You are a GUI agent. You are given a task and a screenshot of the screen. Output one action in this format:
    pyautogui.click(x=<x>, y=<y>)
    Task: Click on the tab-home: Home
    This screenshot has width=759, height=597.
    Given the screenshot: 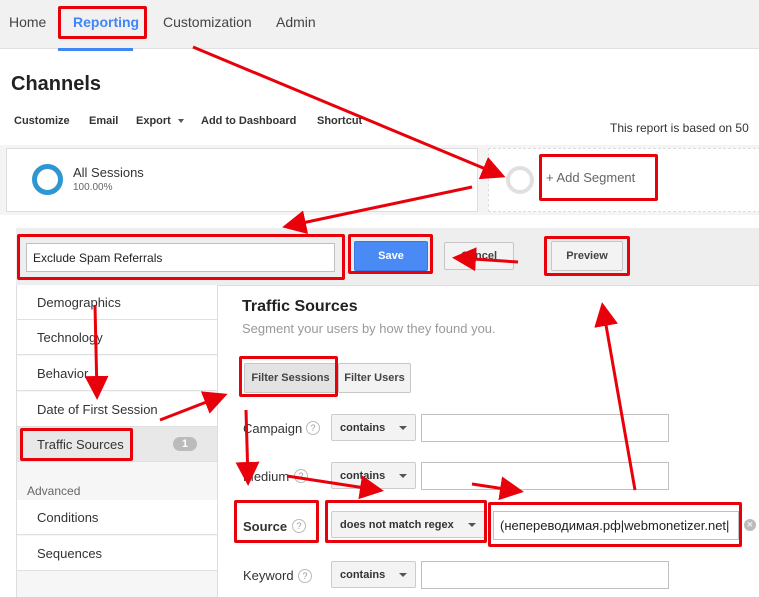 What is the action you would take?
    pyautogui.click(x=27, y=22)
    